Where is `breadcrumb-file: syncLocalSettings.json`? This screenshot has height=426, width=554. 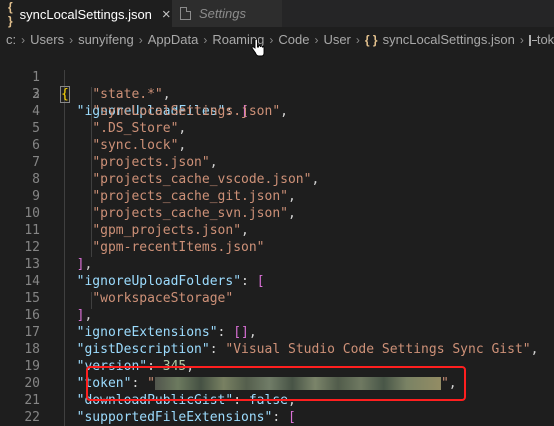
breadcrumb-file: syncLocalSettings.json is located at coordinates (449, 39).